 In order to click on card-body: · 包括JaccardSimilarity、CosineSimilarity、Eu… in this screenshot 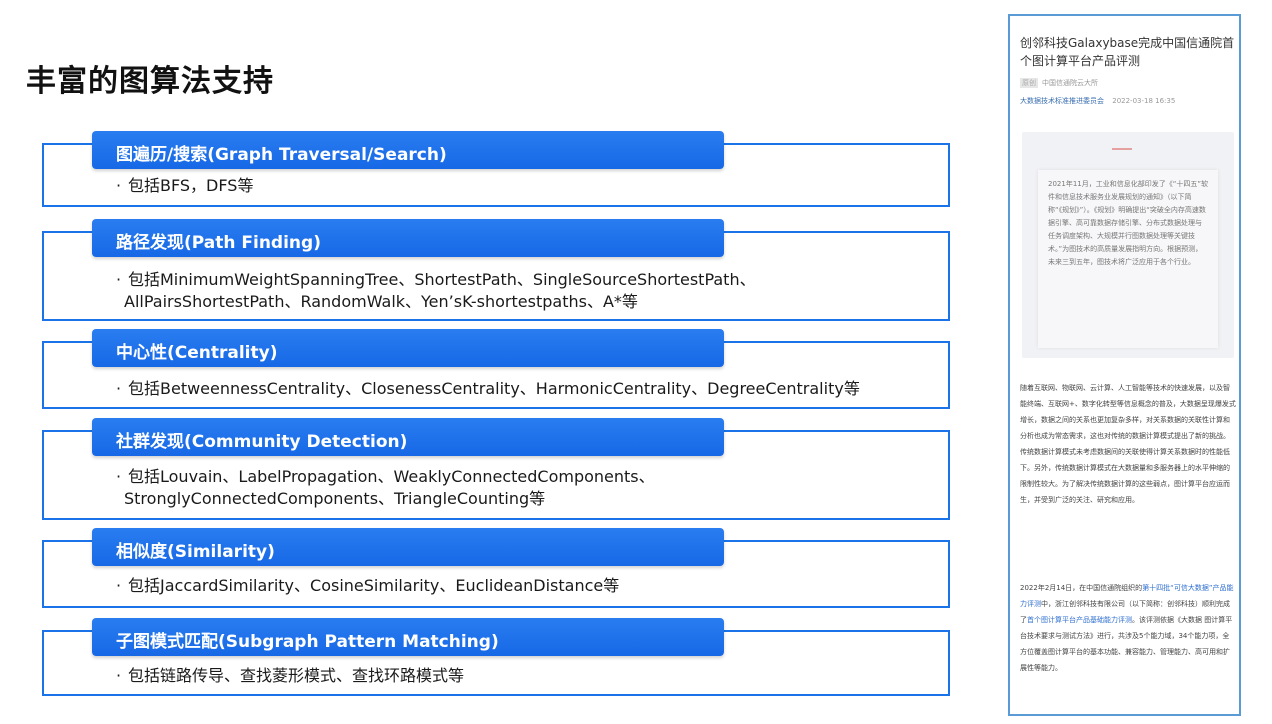, I will do `click(368, 585)`.